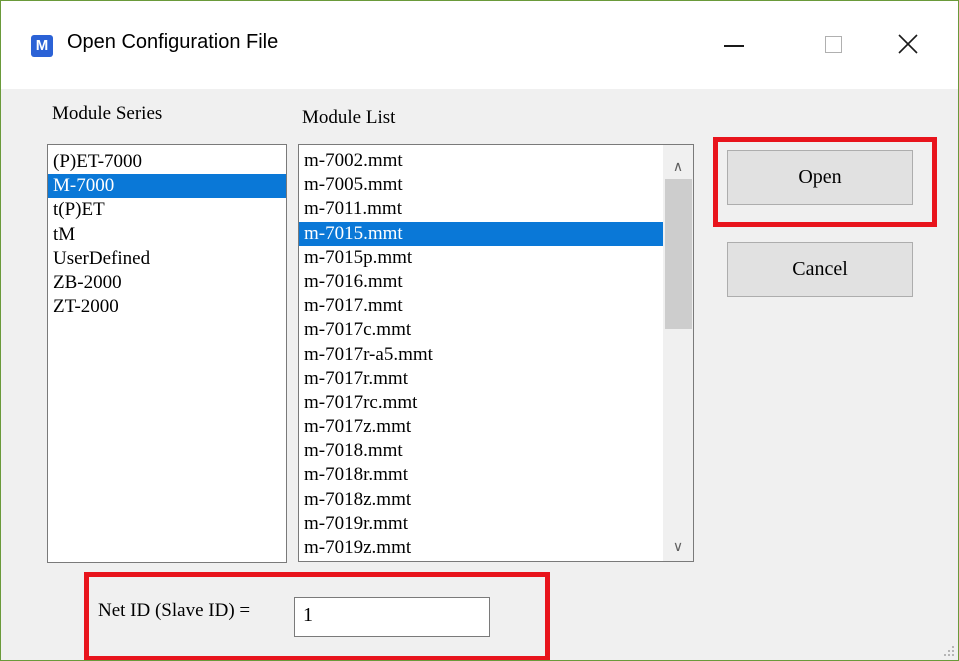 The width and height of the screenshot is (959, 661). Describe the element at coordinates (836, 44) in the screenshot. I see `maximize-button` at that location.